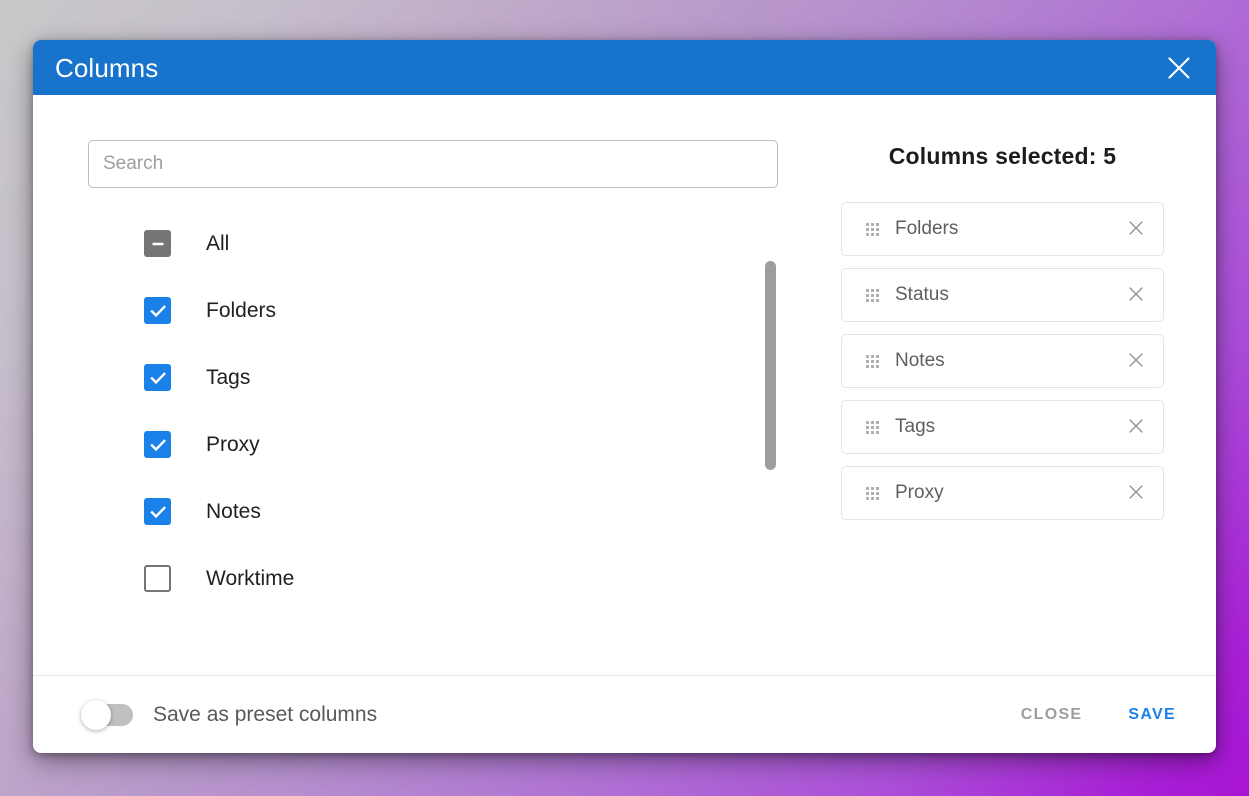 The image size is (1249, 796). Describe the element at coordinates (927, 228) in the screenshot. I see `chip-label: Folders` at that location.